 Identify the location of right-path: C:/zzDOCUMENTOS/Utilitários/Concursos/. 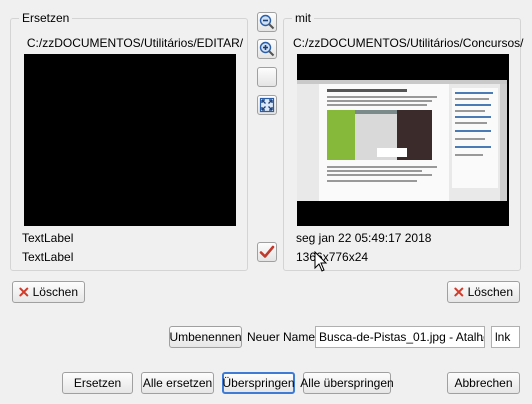
(408, 43).